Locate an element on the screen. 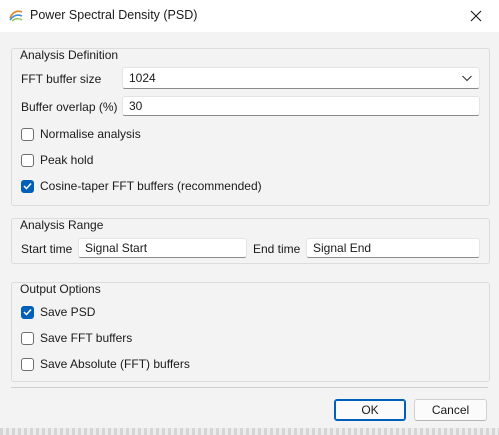 The width and height of the screenshot is (499, 435). start-time-input: Signal Start is located at coordinates (162, 248).